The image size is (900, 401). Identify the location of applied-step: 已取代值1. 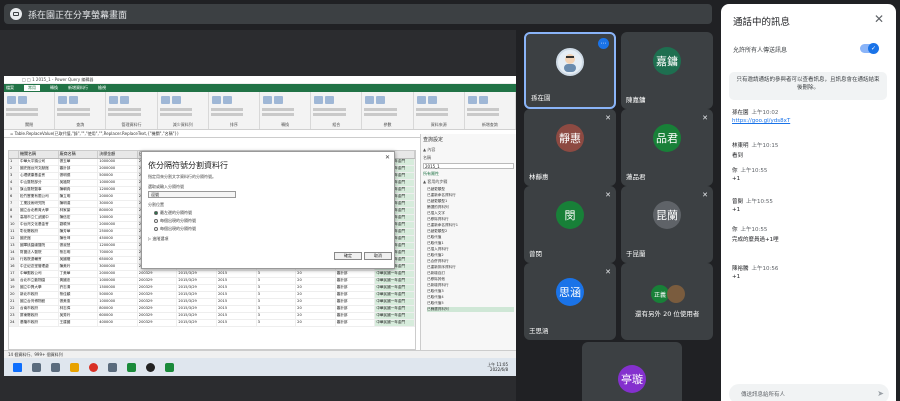
(470, 243).